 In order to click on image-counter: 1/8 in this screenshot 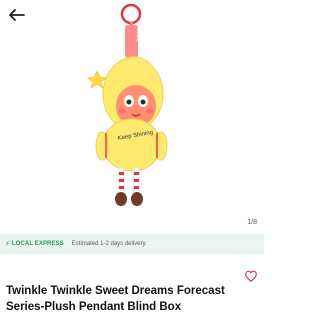, I will do `click(252, 222)`.